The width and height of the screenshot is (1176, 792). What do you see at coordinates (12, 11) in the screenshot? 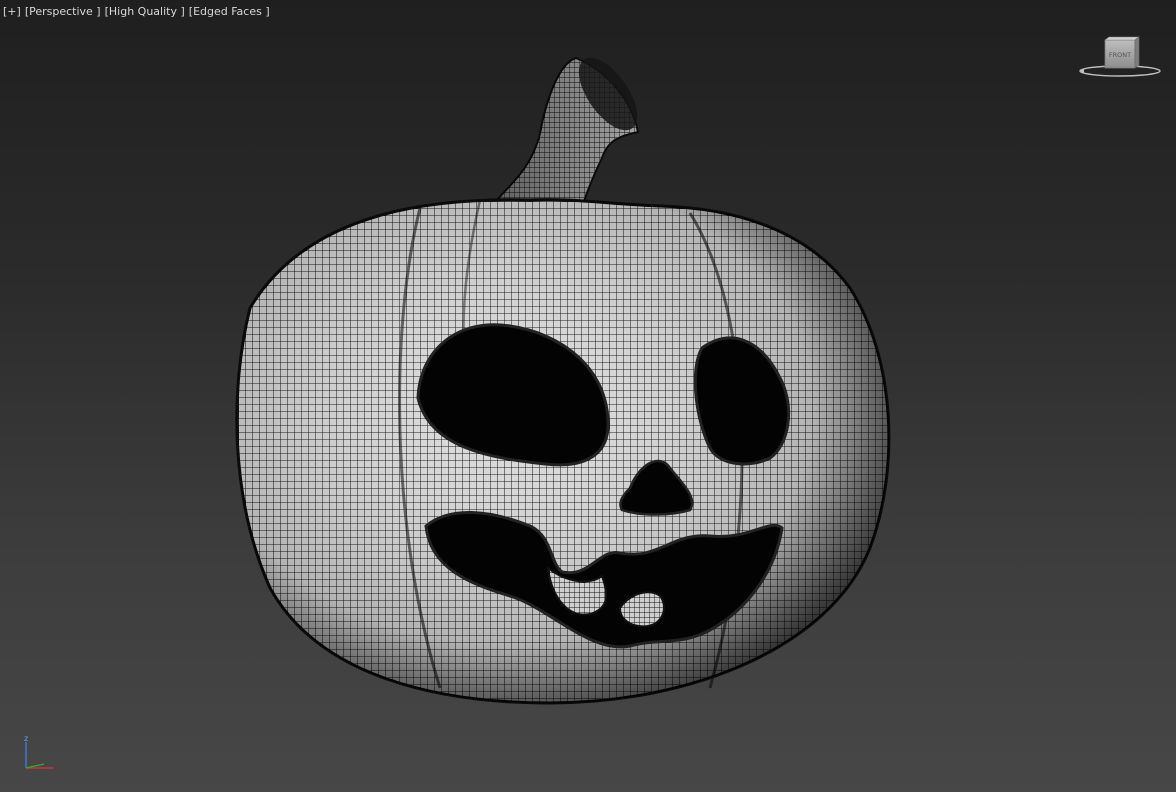
I see `viewport-general-menu: [+]` at bounding box center [12, 11].